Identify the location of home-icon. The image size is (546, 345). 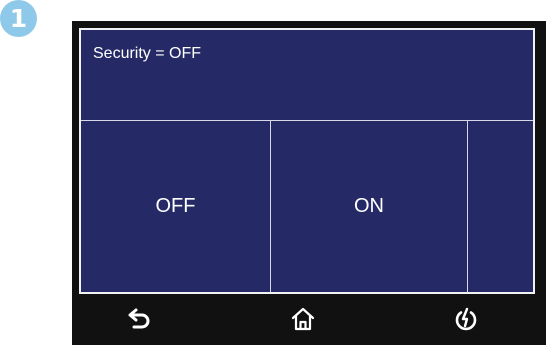
(303, 319).